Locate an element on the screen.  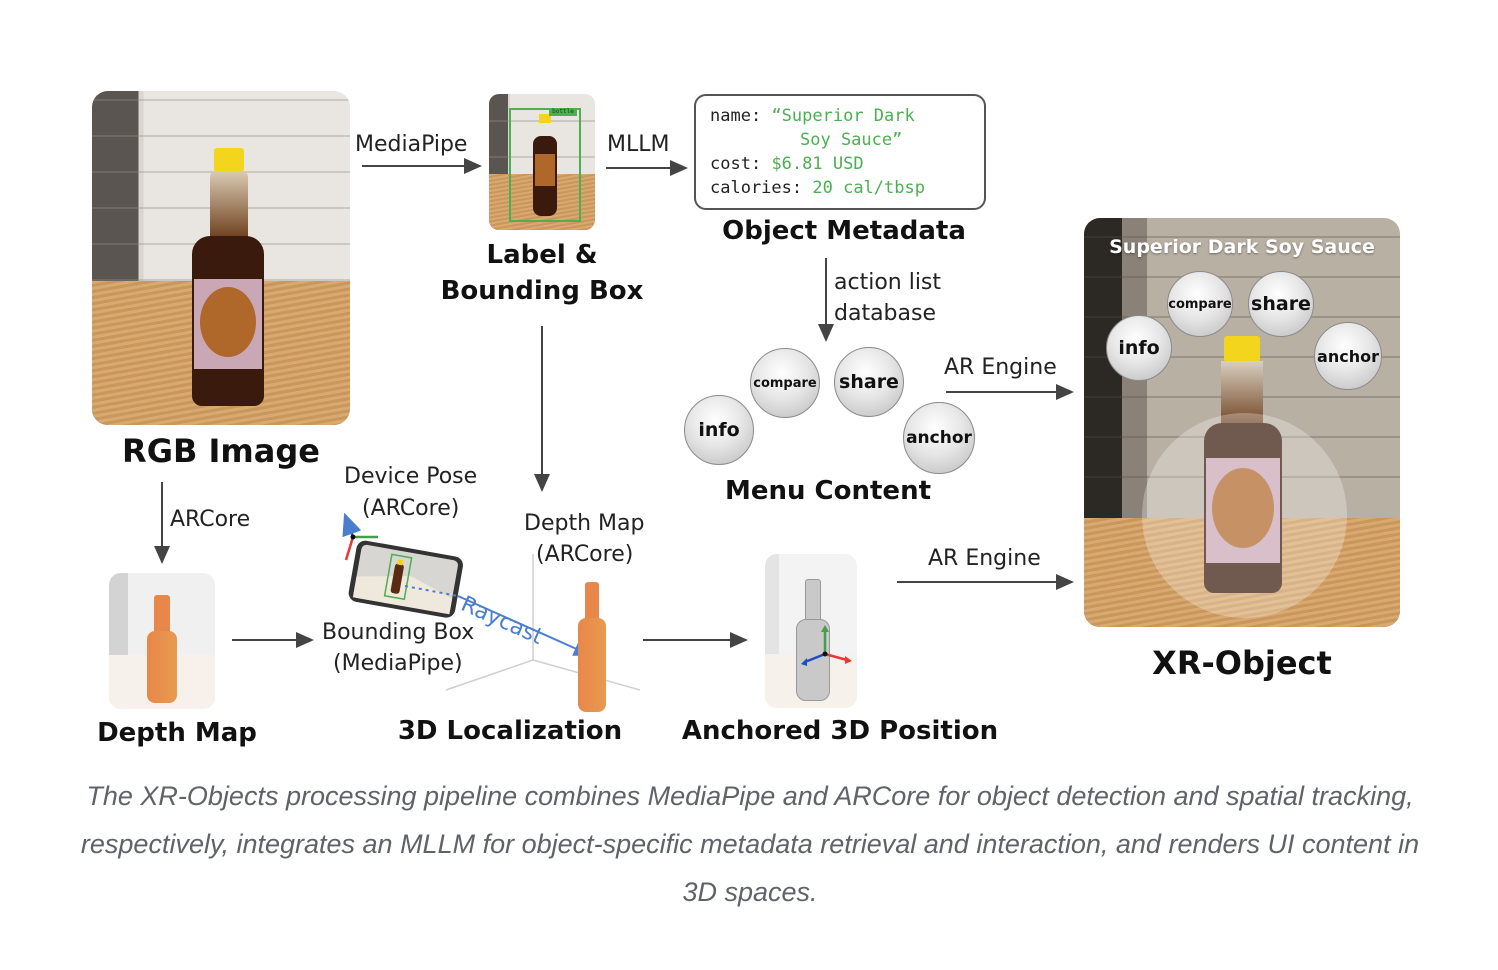
xr-button-info: info is located at coordinates (1139, 348).